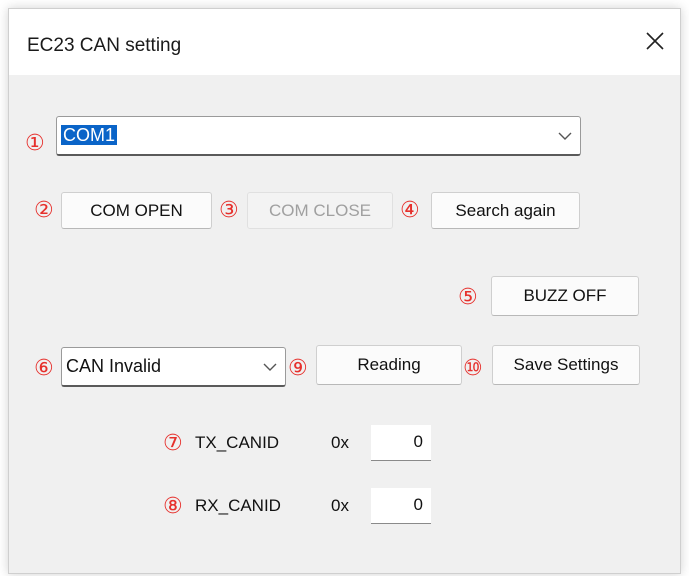  I want to click on tx-canid-input: 0, so click(401, 443).